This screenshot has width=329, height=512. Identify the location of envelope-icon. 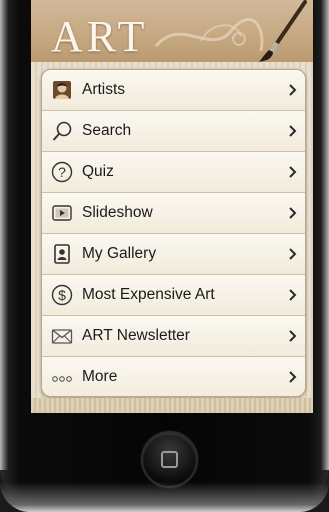
(62, 336).